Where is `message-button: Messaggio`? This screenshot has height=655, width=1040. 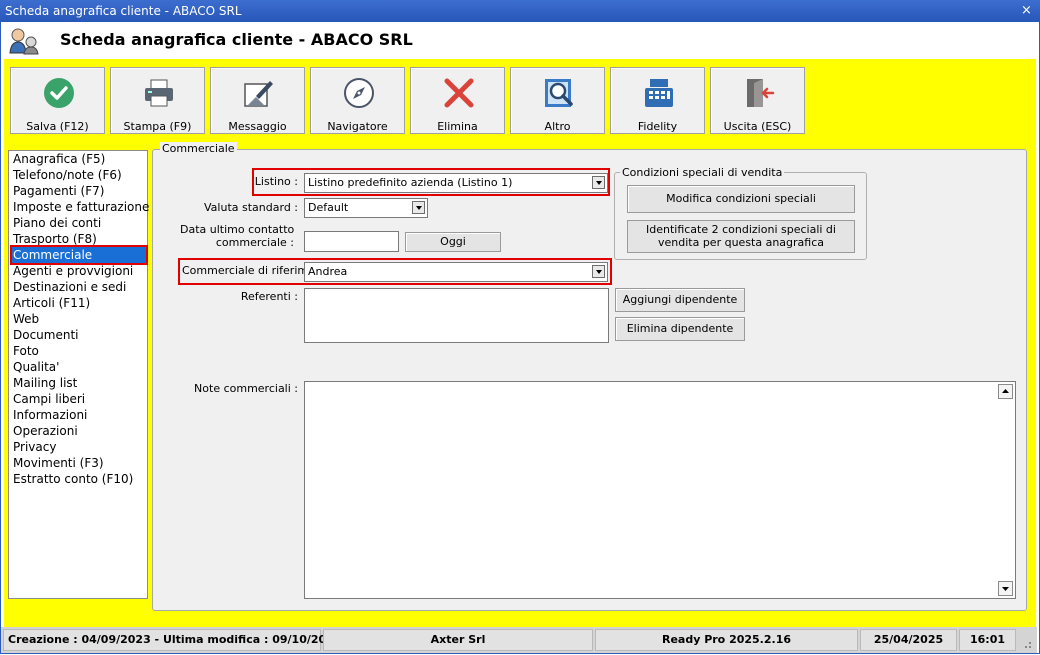 message-button: Messaggio is located at coordinates (257, 100).